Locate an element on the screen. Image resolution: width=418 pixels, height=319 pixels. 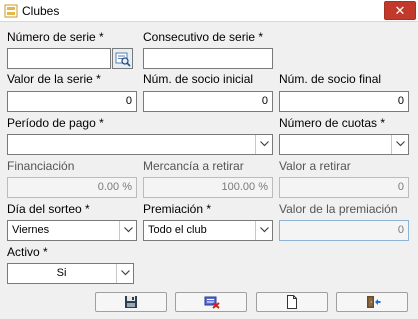
new-document-button is located at coordinates (292, 302).